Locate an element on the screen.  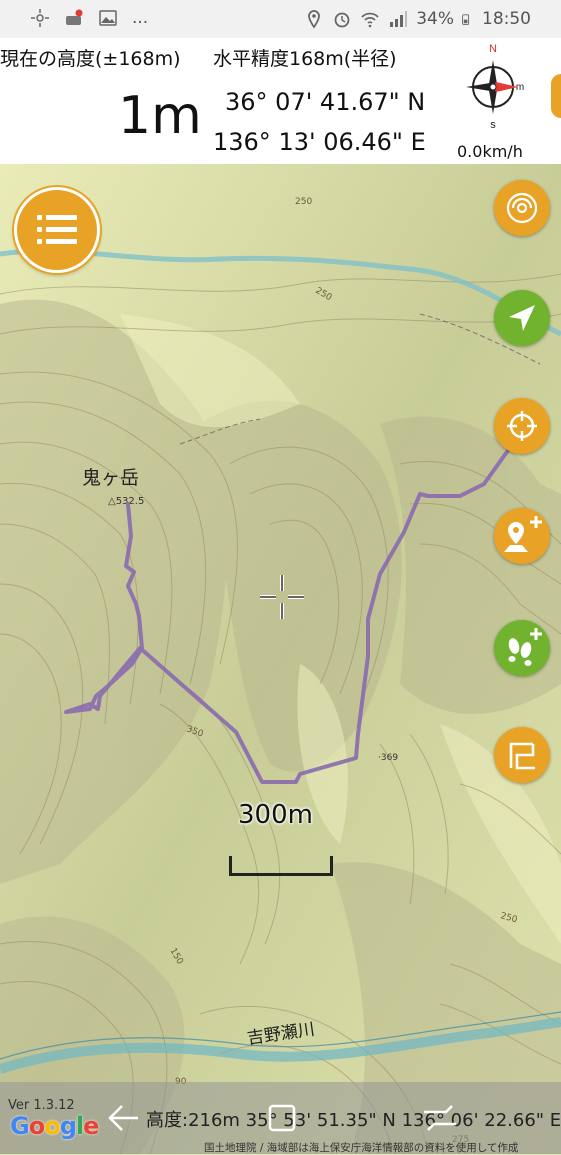
latitude-value: 36° 07' 41.67" N is located at coordinates (325, 102).